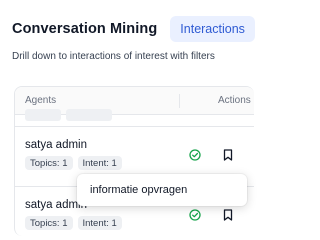  Describe the element at coordinates (40, 100) in the screenshot. I see `column-header-agents: Agents` at that location.